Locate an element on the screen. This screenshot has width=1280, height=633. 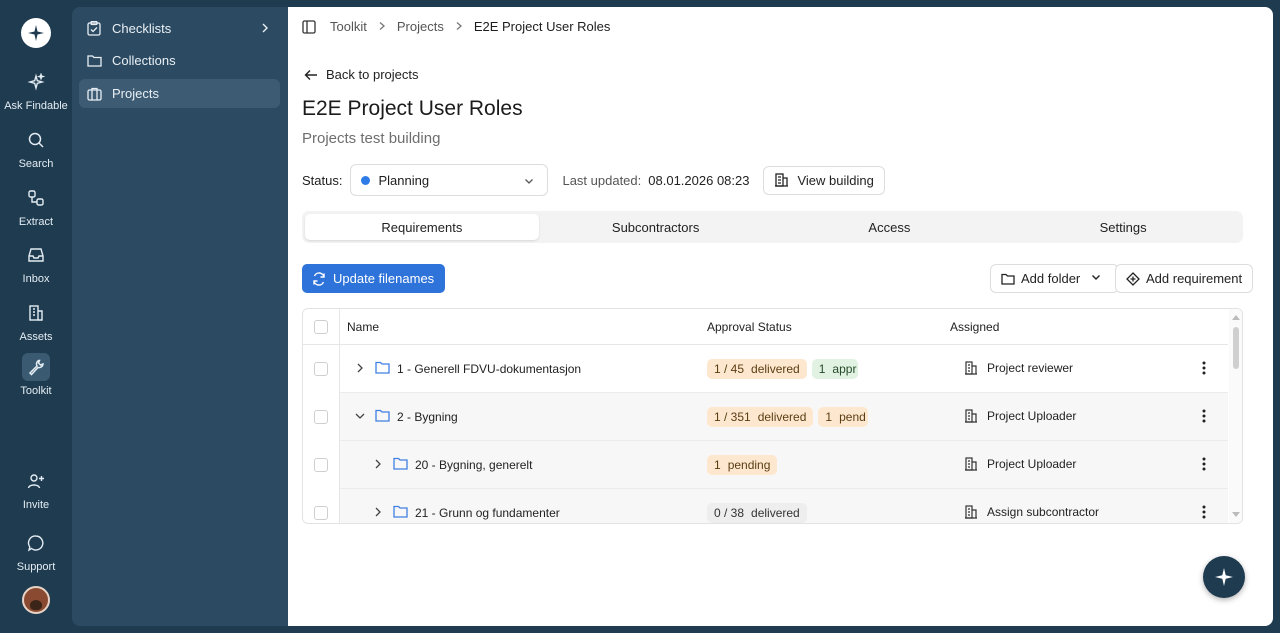
last-updated-value: 08.01.2026 08:23 is located at coordinates (699, 180).